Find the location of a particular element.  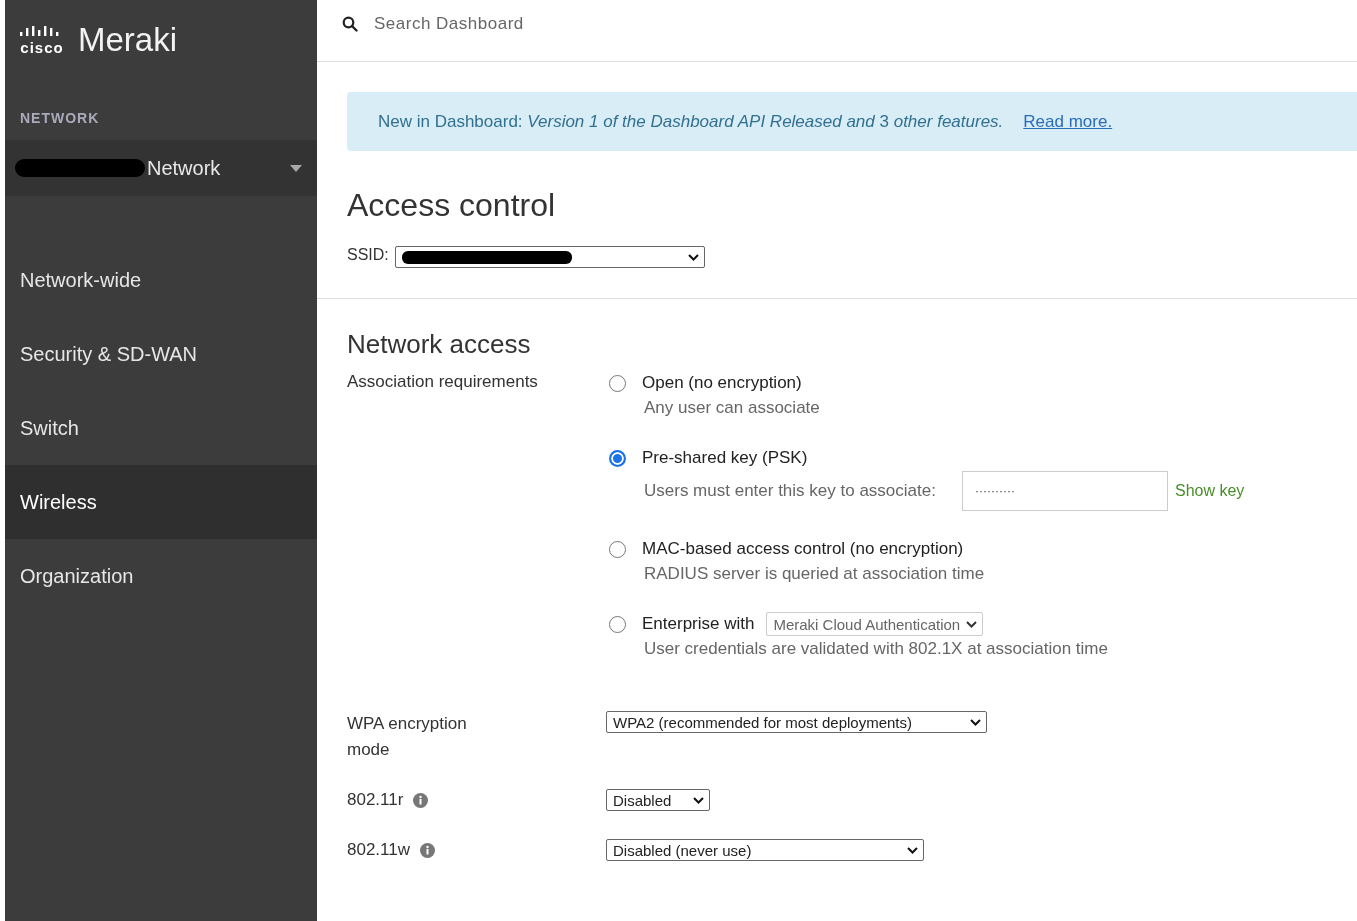

field-label: 802.11w is located at coordinates (378, 850).